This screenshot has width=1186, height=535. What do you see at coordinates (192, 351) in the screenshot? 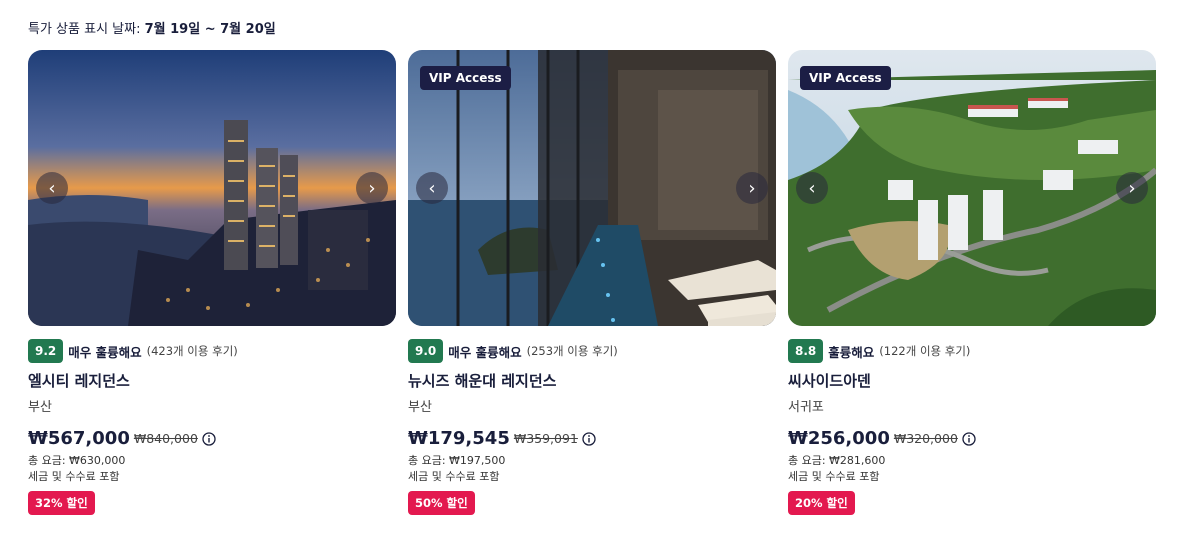
I see `review-count: (423개 이용 후기)` at bounding box center [192, 351].